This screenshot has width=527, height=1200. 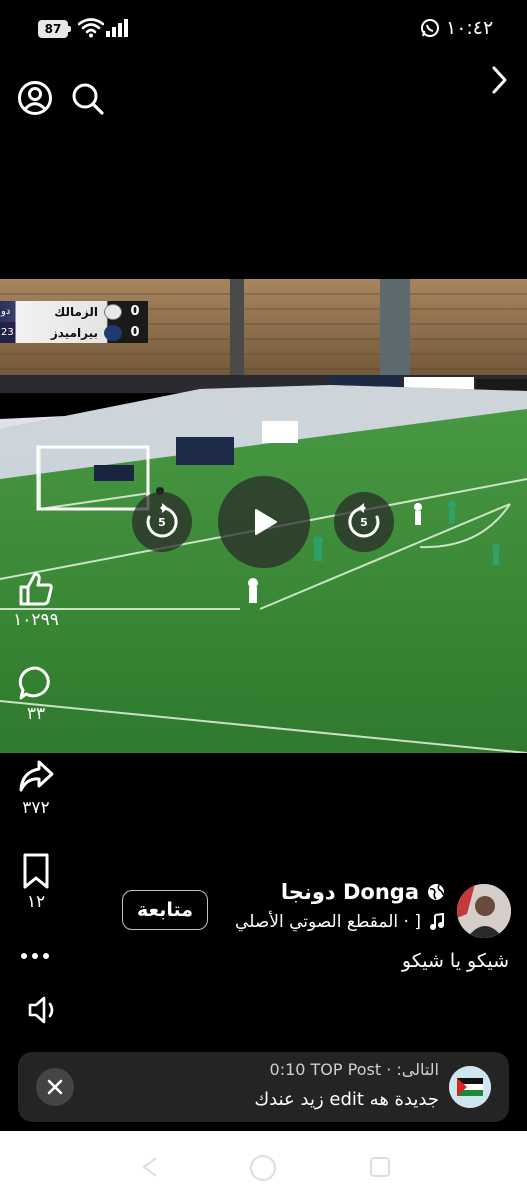 I want to click on save-button: ١٢, so click(x=36, y=882).